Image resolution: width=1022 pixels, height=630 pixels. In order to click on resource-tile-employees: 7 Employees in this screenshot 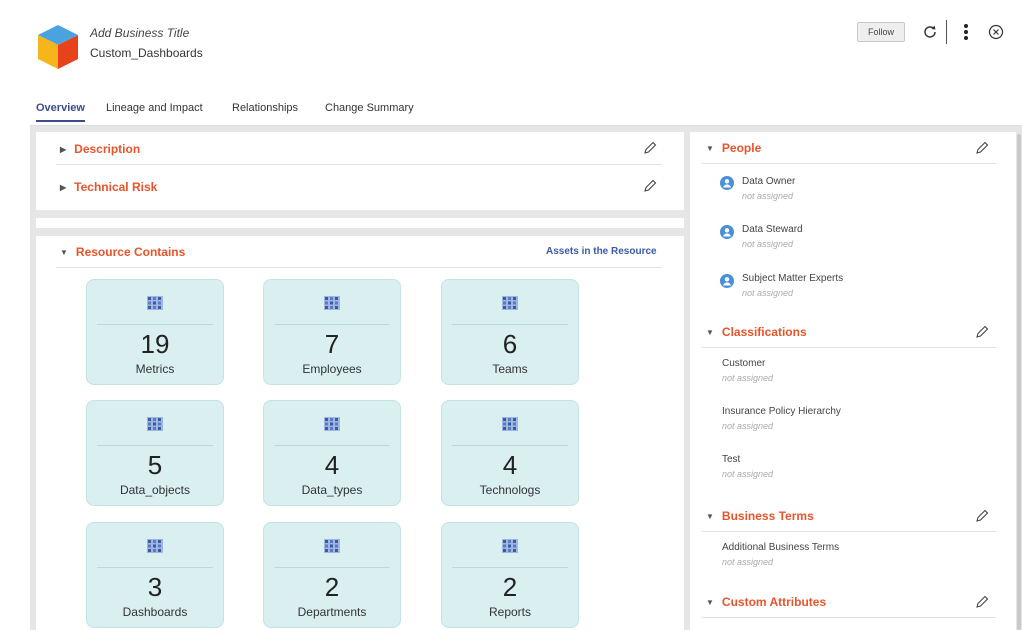, I will do `click(332, 332)`.